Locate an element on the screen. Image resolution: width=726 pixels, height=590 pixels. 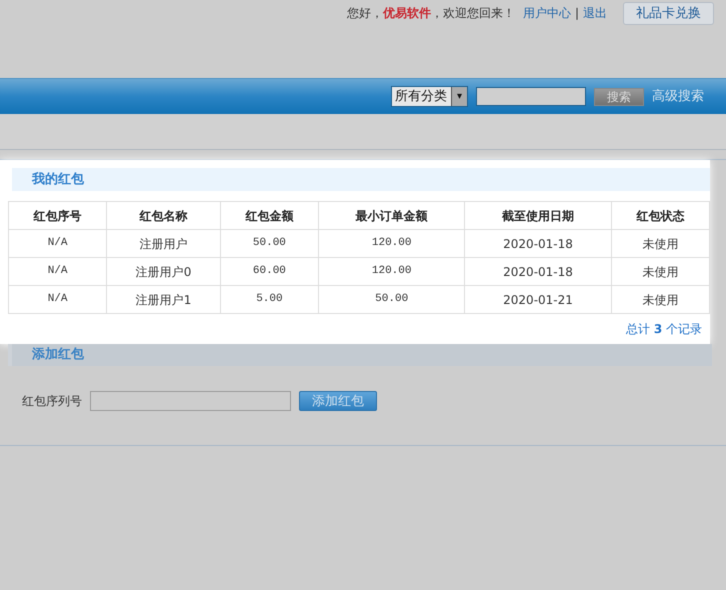
user-center-link: 用户中心 is located at coordinates (546, 13).